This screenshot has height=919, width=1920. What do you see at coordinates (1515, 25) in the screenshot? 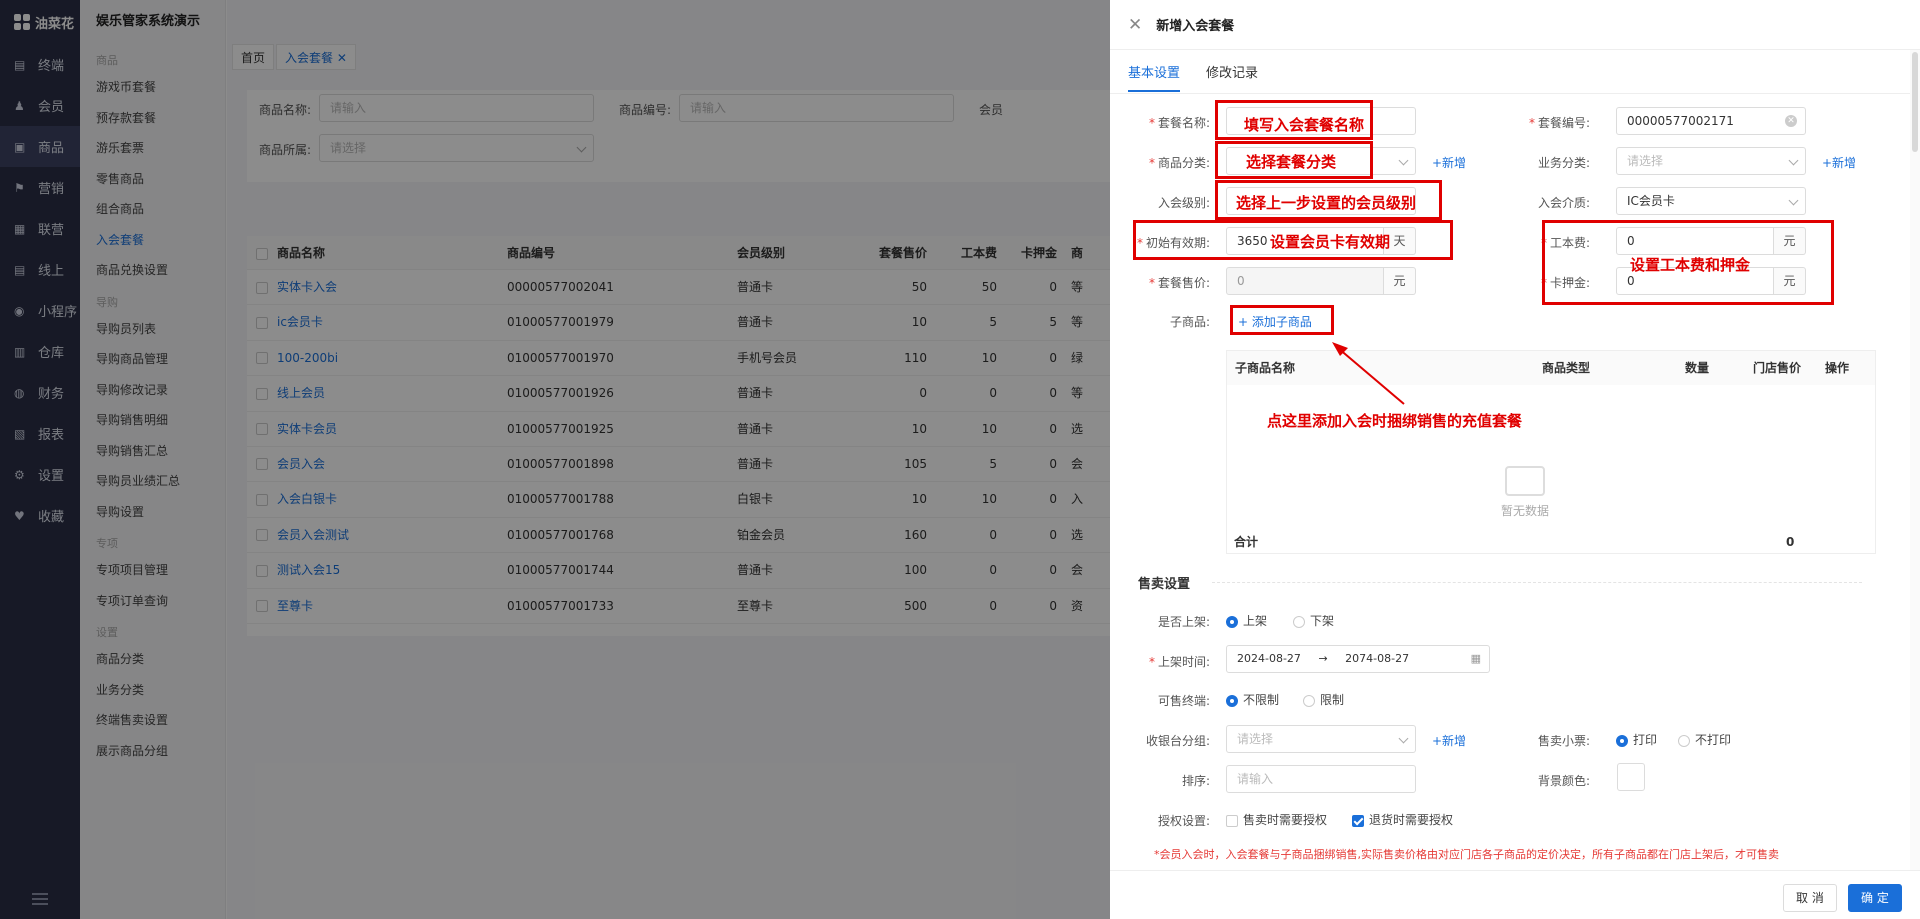
I see `drawer-header: ✕ 新增入会套餐` at bounding box center [1515, 25].